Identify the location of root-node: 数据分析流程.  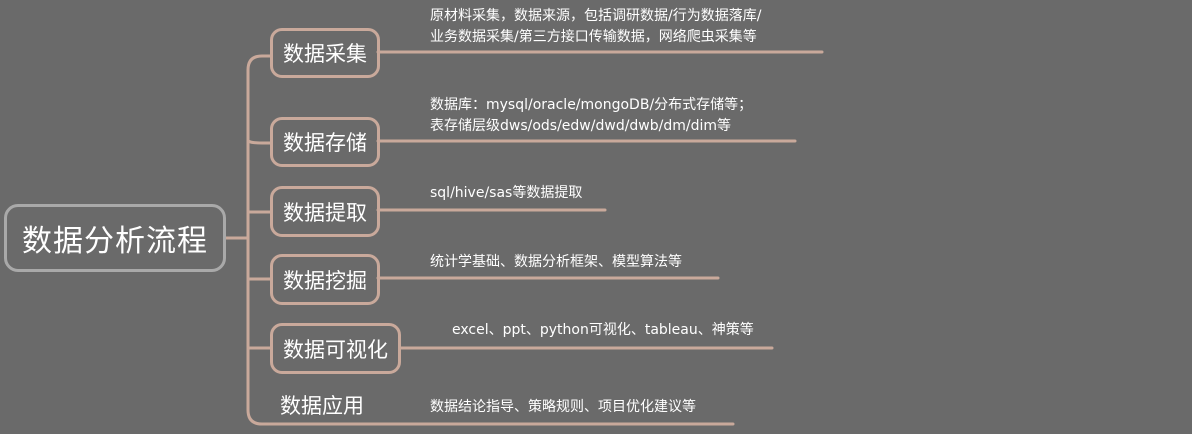
(115, 238).